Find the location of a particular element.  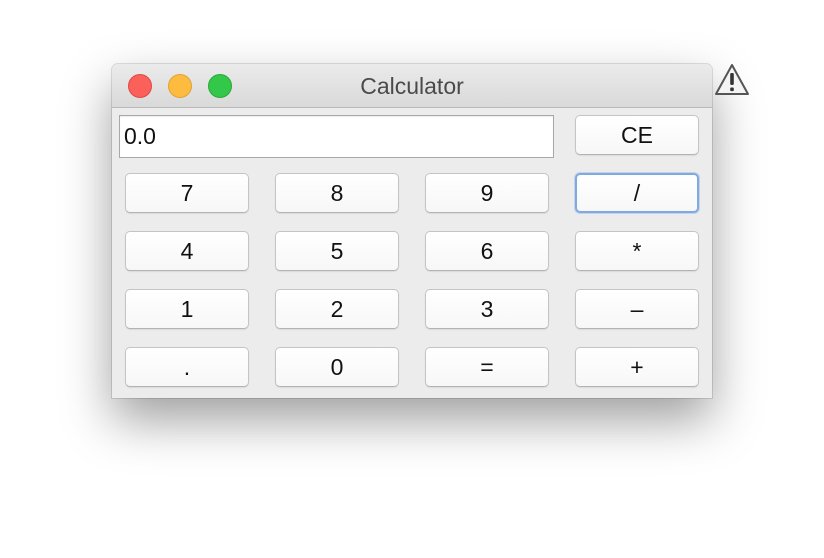

add-button: + is located at coordinates (637, 367).